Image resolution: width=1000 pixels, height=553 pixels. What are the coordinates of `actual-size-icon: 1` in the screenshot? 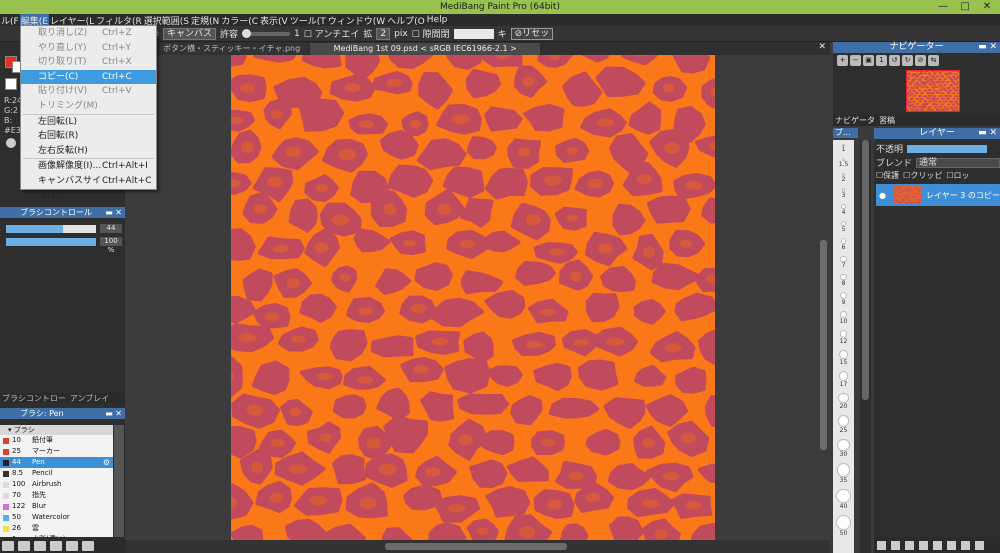 It's located at (881, 60).